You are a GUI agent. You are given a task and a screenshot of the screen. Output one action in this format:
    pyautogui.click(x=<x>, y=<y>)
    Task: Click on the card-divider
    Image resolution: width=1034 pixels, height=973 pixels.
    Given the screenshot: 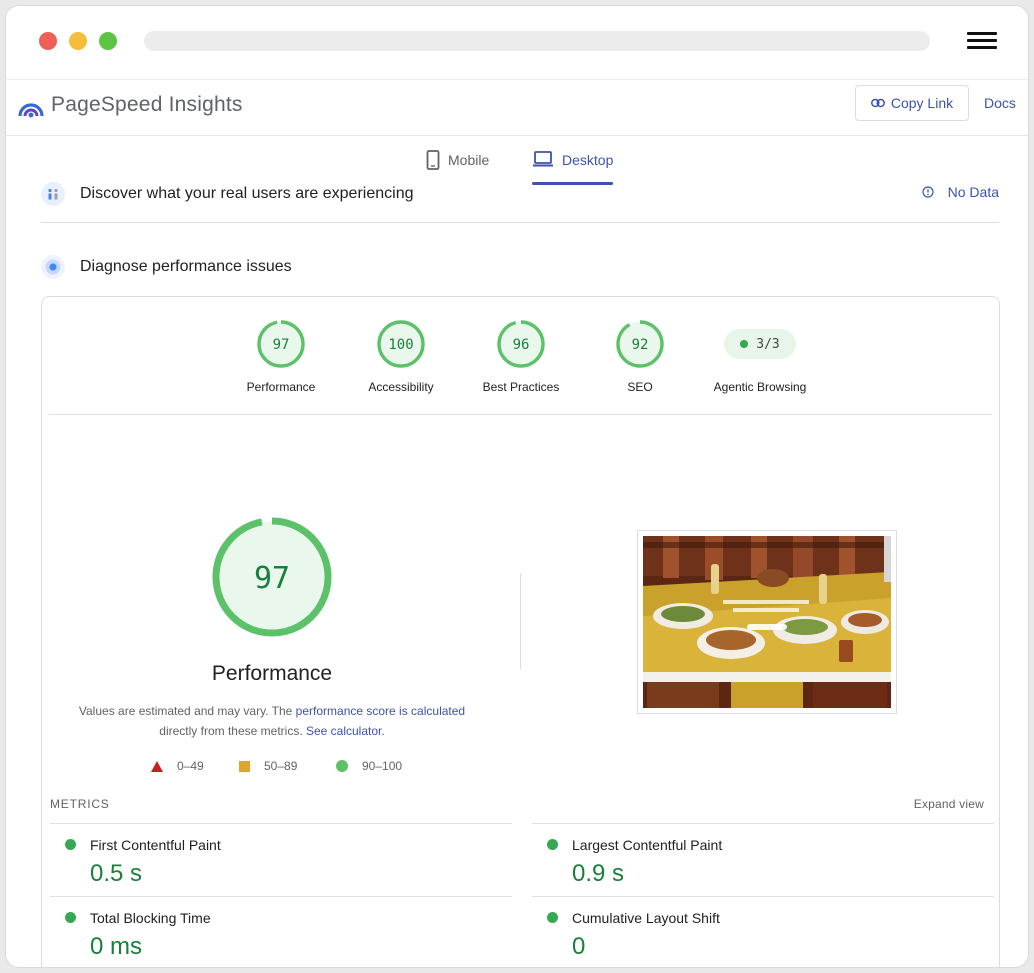 What is the action you would take?
    pyautogui.click(x=520, y=414)
    